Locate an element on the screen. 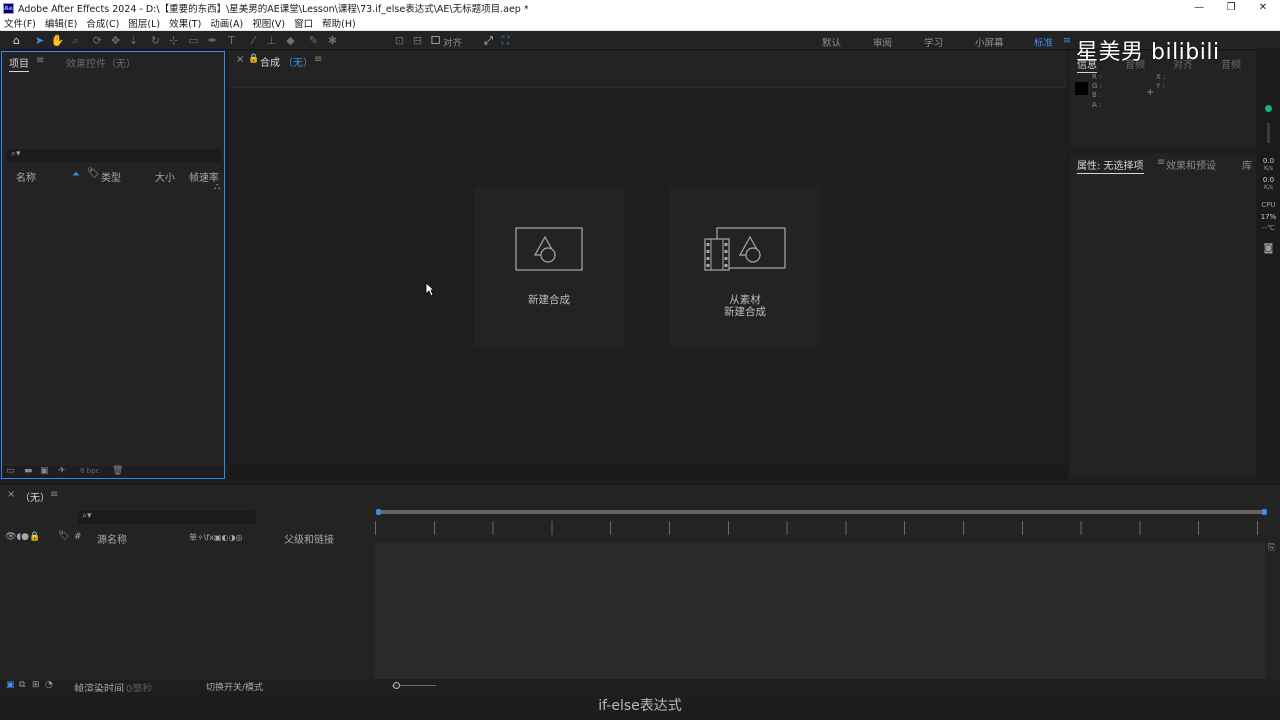 The height and width of the screenshot is (720, 1280). project-search-input: ⌕▾ is located at coordinates (114, 155).